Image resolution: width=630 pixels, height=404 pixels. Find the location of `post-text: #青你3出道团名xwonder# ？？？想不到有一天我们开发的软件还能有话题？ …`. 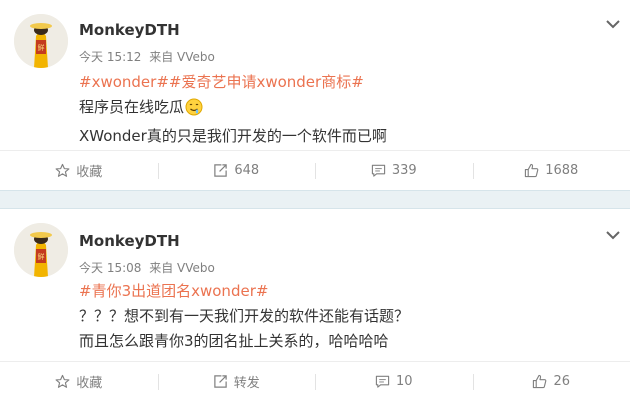

post-text: #青你3出道团名xwonder# ？？？想不到有一天我们开发的软件还能有话题？ … is located at coordinates (244, 316).